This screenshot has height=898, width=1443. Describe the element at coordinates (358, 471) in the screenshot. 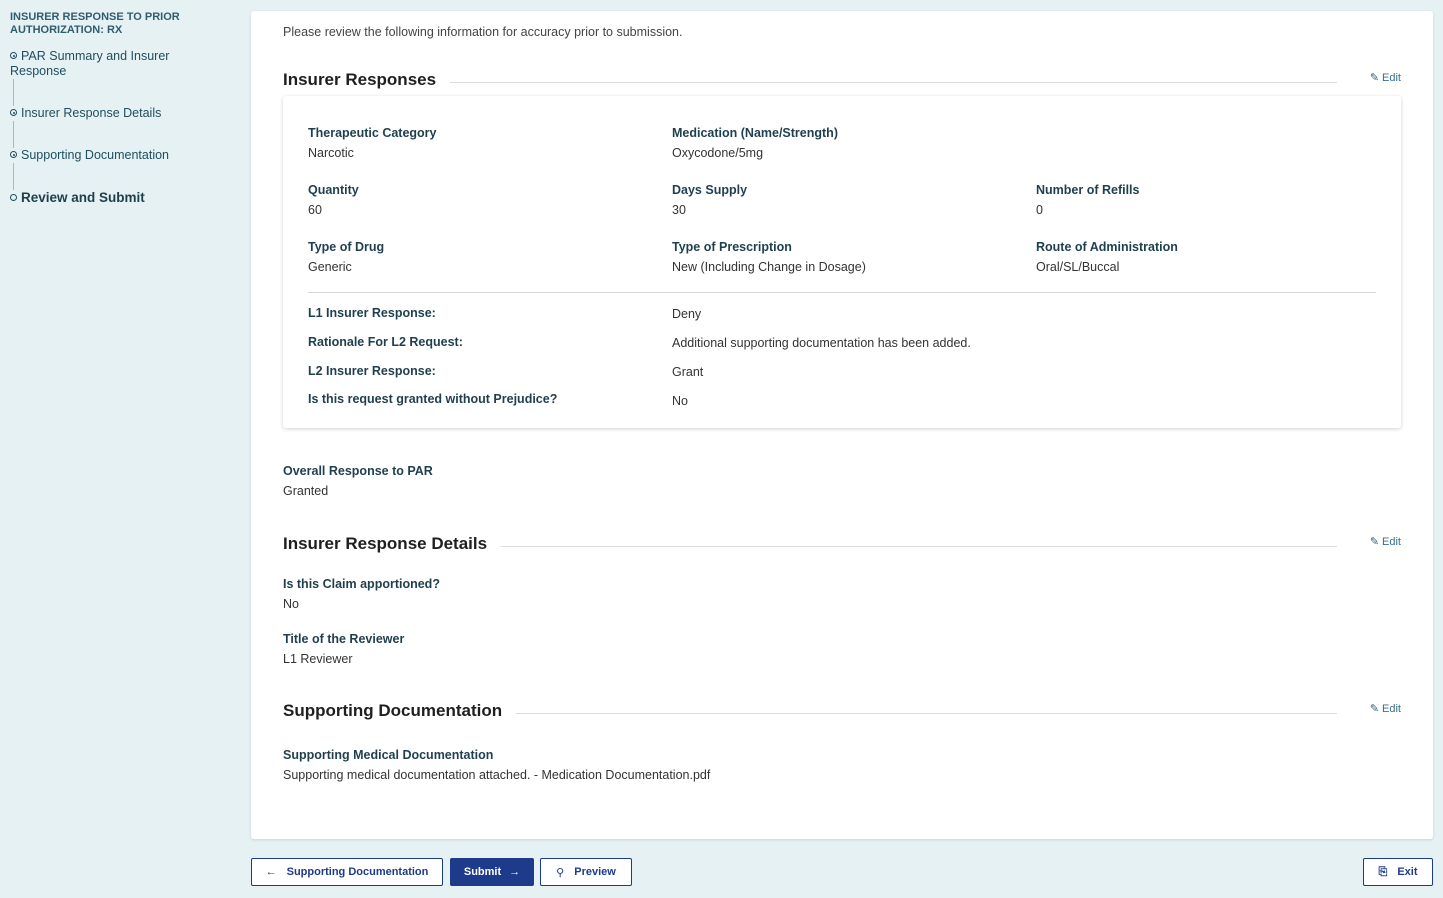

I see `field-label: Overall Response to PAR` at that location.